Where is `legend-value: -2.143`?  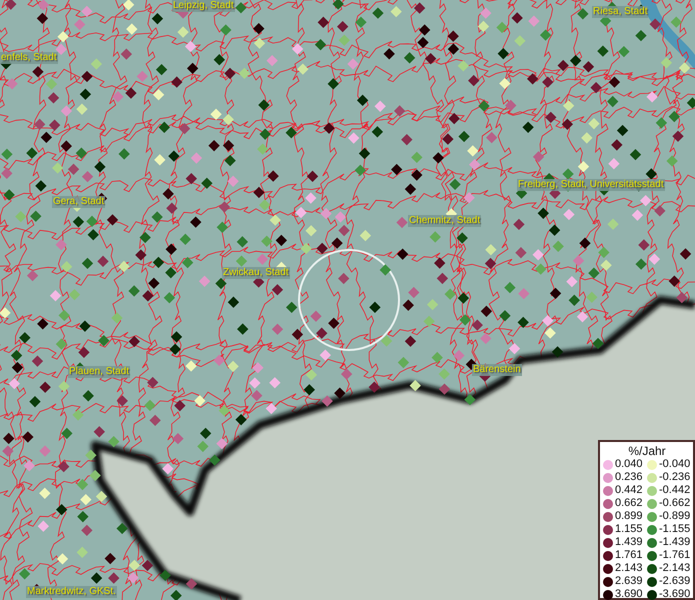
legend-value: -2.143 is located at coordinates (675, 568).